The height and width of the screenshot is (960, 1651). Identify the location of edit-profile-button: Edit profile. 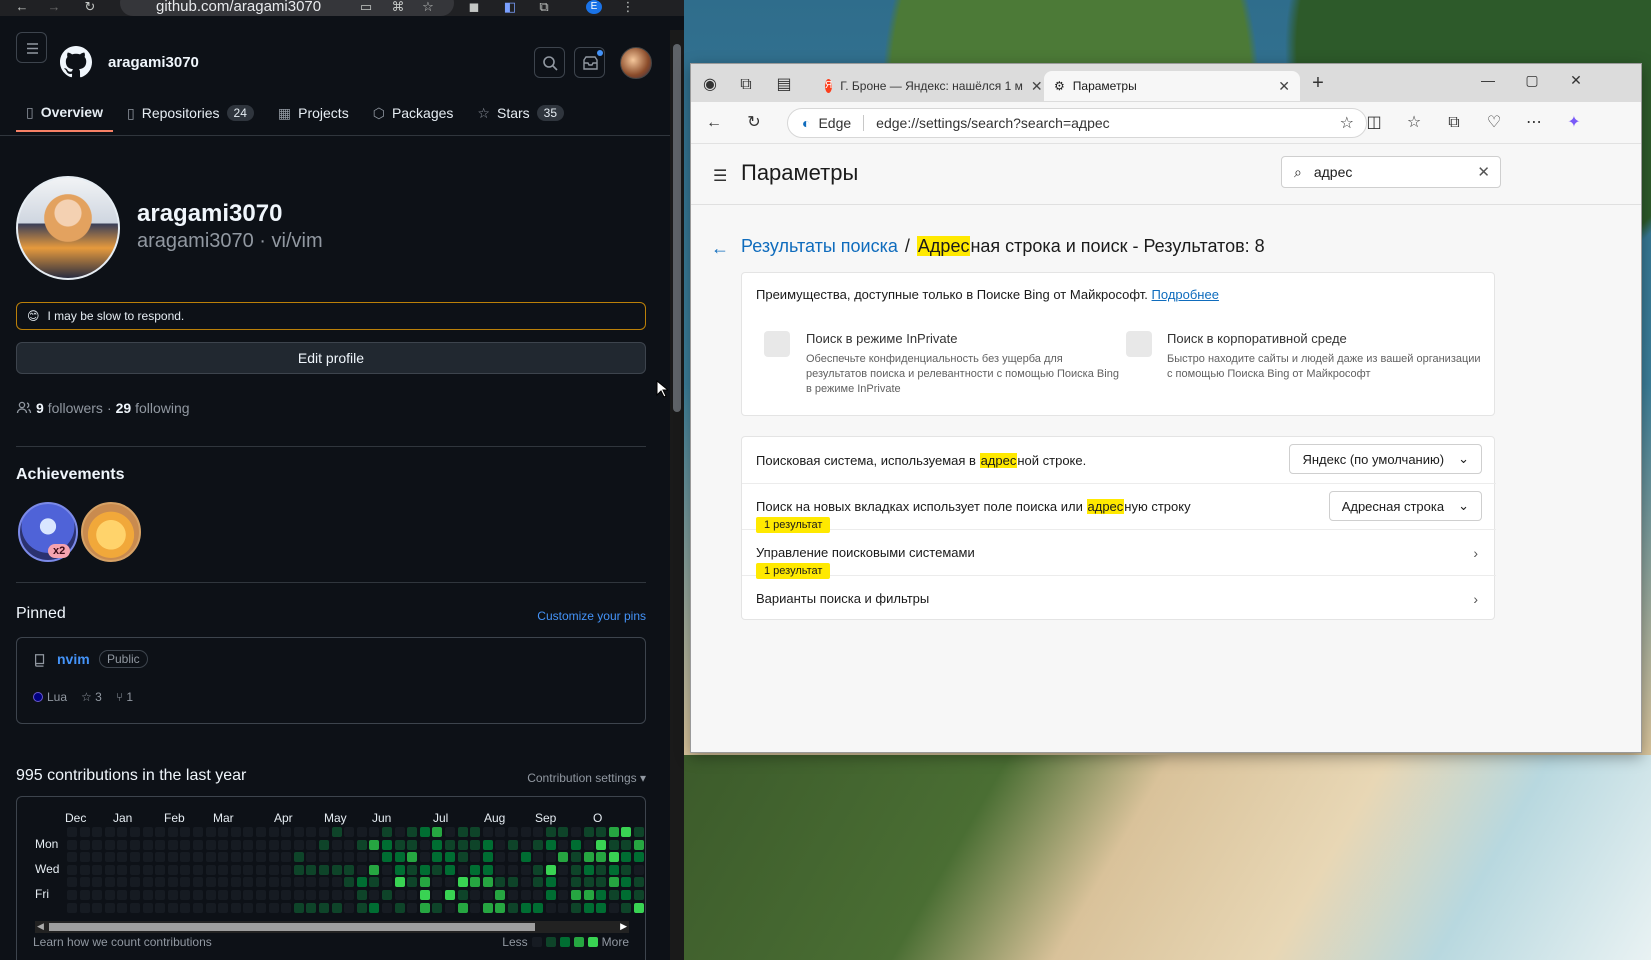
(331, 358).